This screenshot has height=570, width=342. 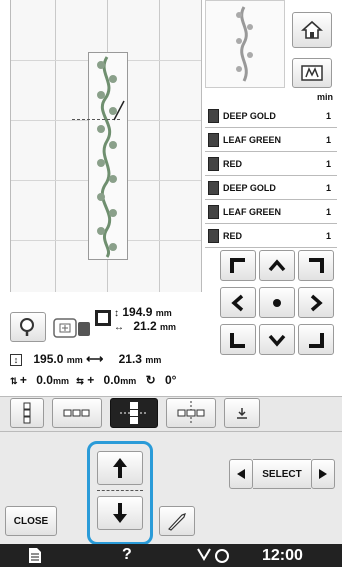 I want to click on pattern-preview-icon, so click(x=244, y=44).